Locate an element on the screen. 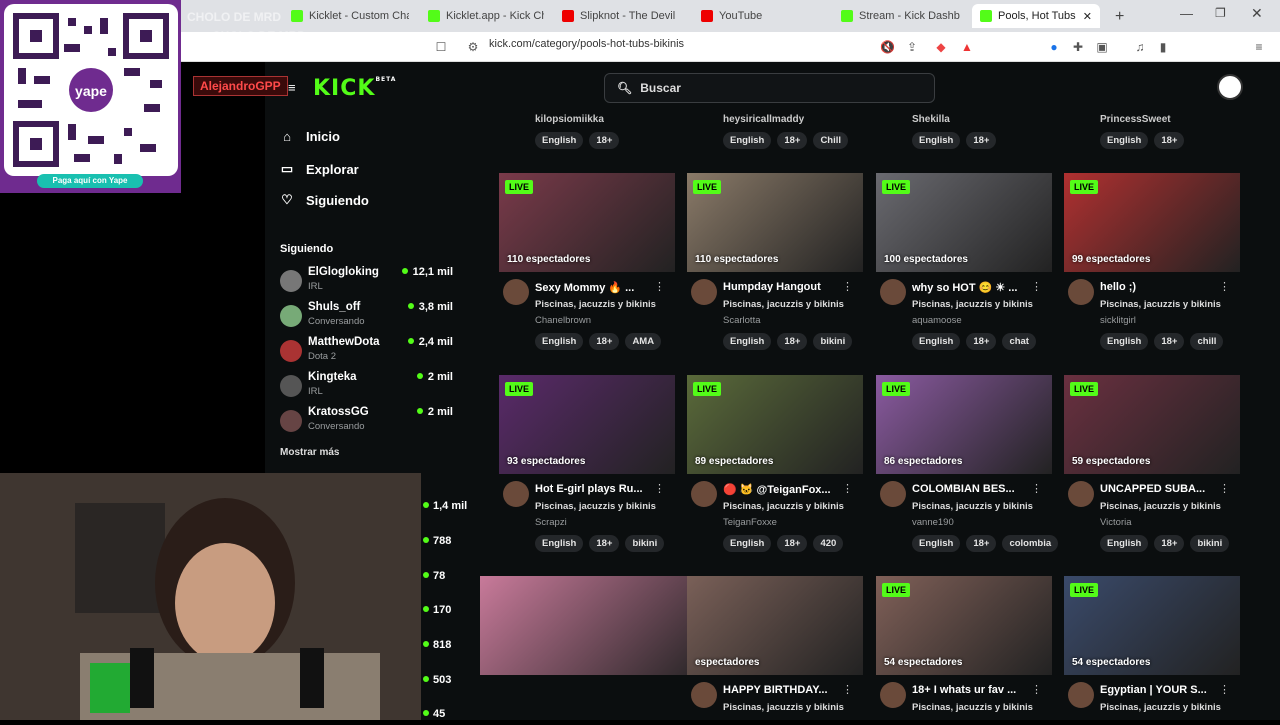 Image resolution: width=1280 pixels, height=725 pixels. nav-inicio: ⌂ Inicio is located at coordinates (310, 136).